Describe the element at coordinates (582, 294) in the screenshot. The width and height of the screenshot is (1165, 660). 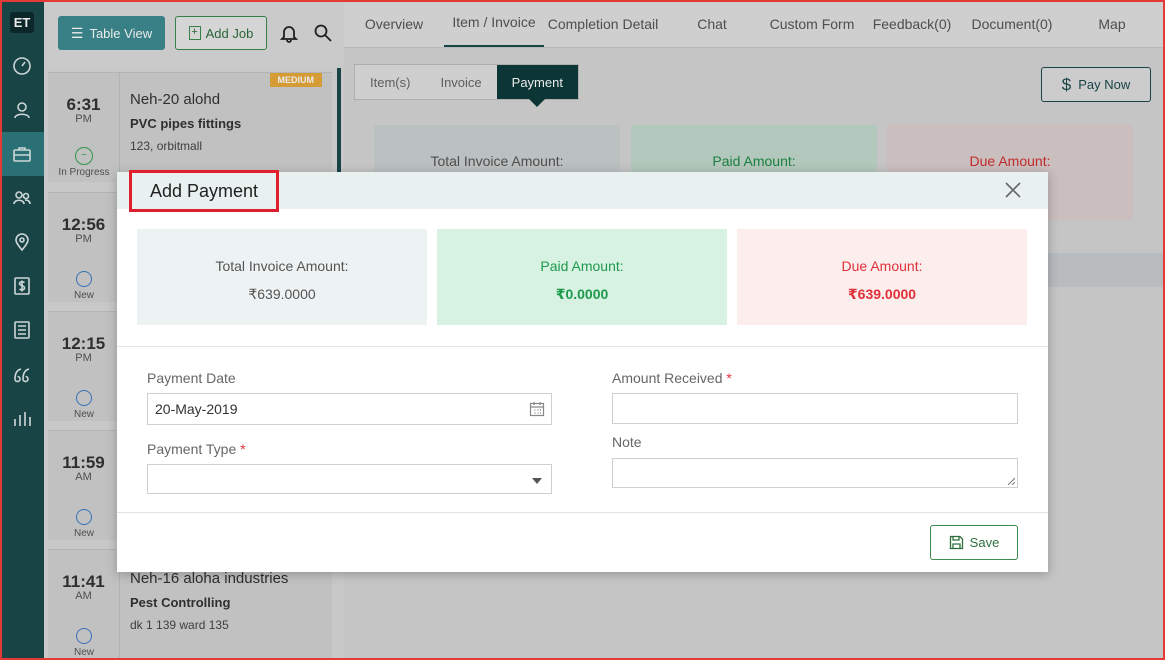
I see `paid-amount-value: ₹0.0000` at that location.